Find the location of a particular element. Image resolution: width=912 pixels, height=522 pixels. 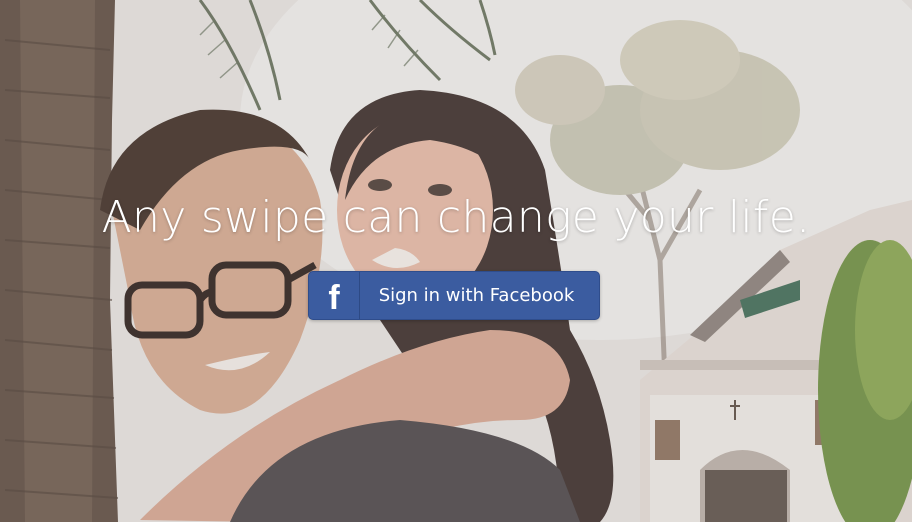

facebook-f-icon: f is located at coordinates (334, 297).